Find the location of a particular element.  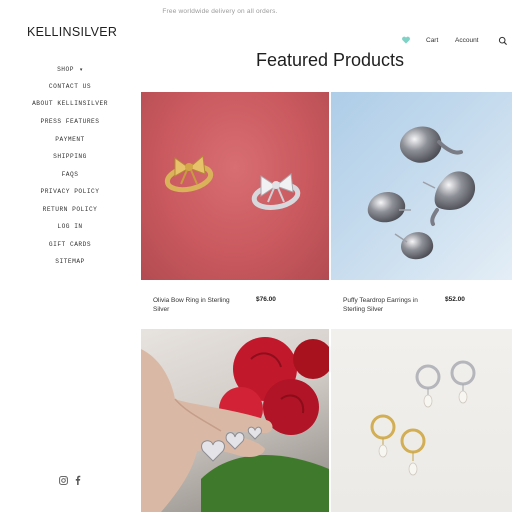

announcement-text: Free worldwide delivery on all orders. is located at coordinates (220, 11).